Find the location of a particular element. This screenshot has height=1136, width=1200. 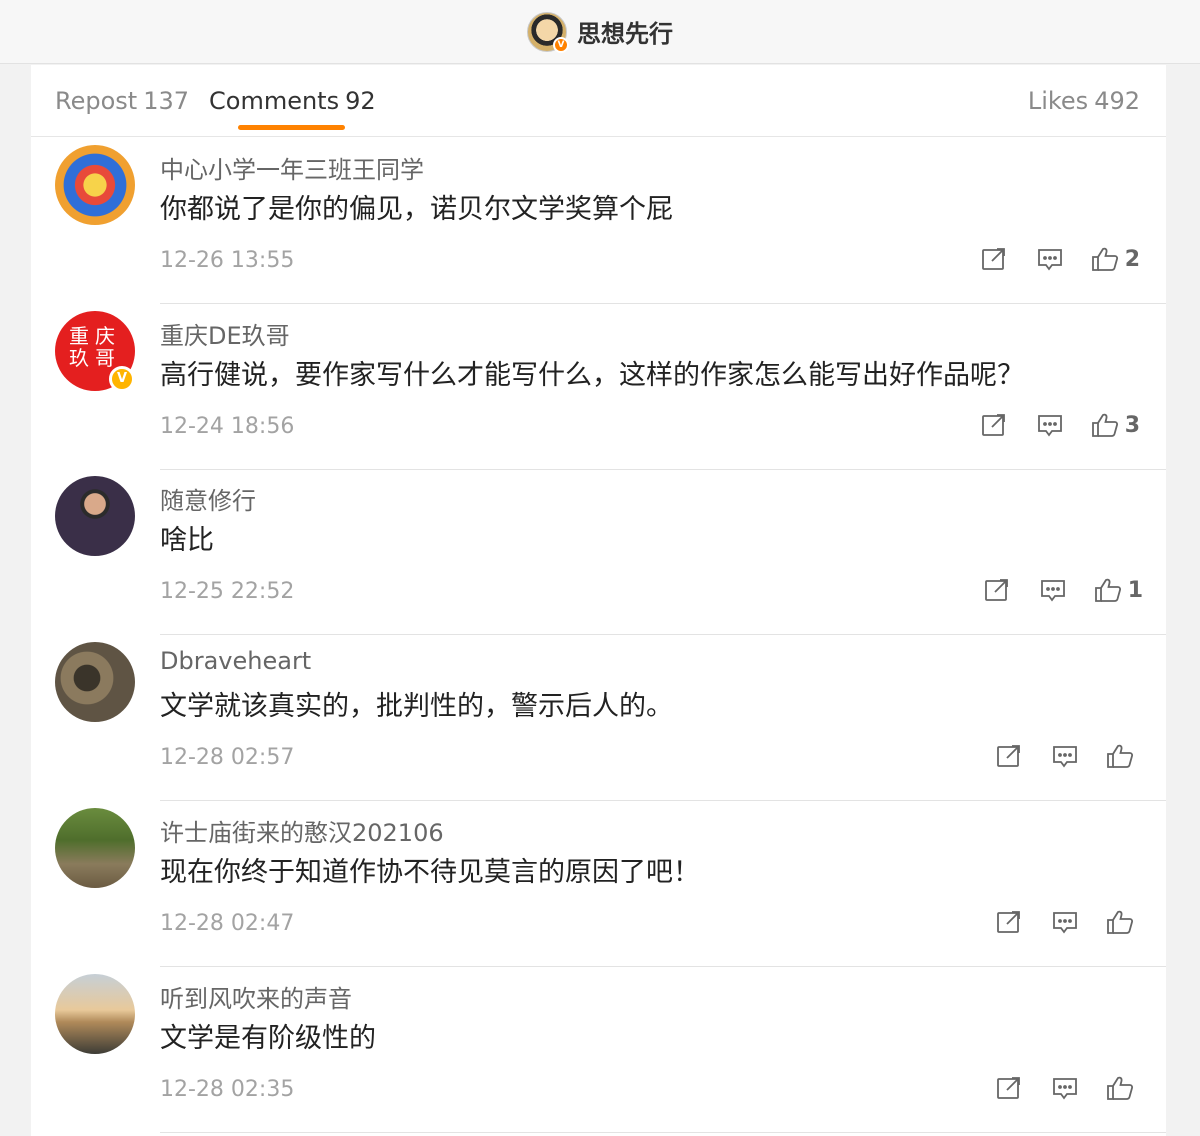

comment-timestamp: 12-28 02:57 is located at coordinates (227, 757).